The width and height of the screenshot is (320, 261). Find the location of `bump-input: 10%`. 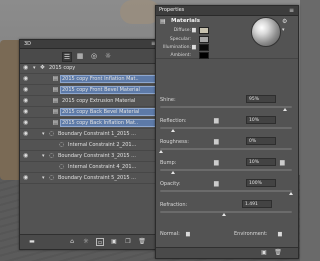

bump-input: 10% is located at coordinates (261, 162).